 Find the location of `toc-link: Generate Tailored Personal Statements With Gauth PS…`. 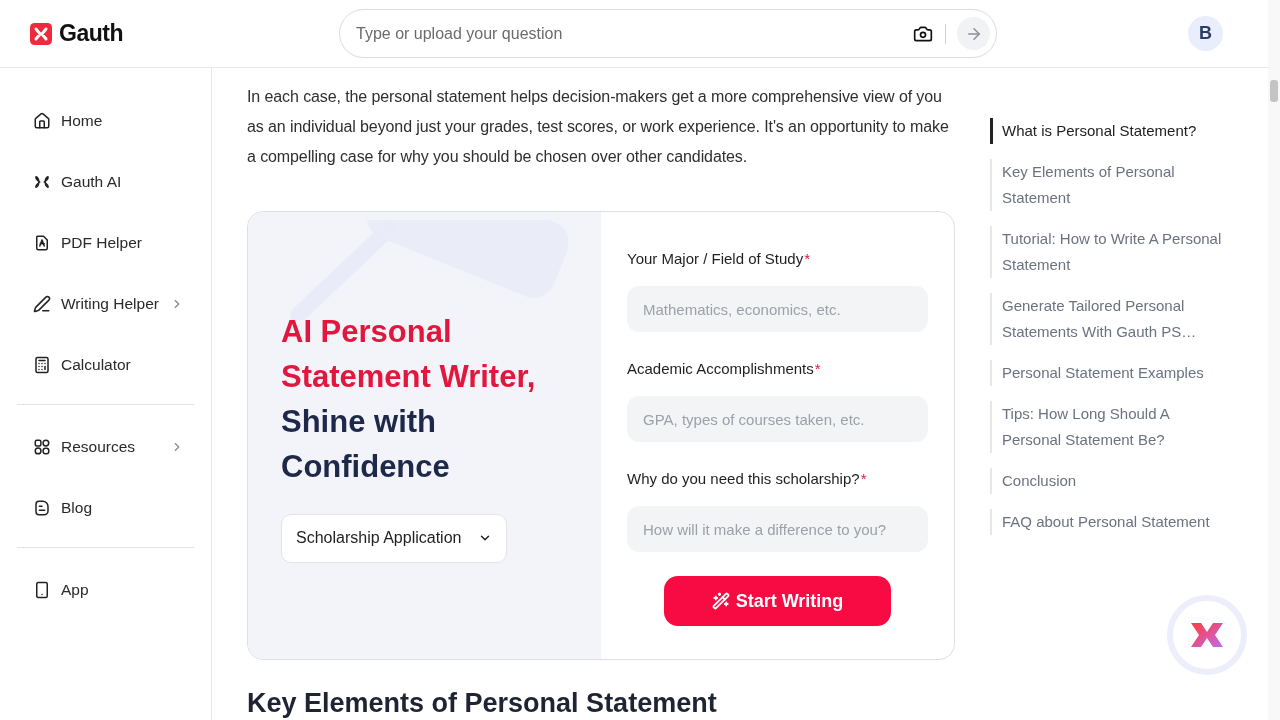

toc-link: Generate Tailored Personal Statements With Gauth PS… is located at coordinates (1110, 319).